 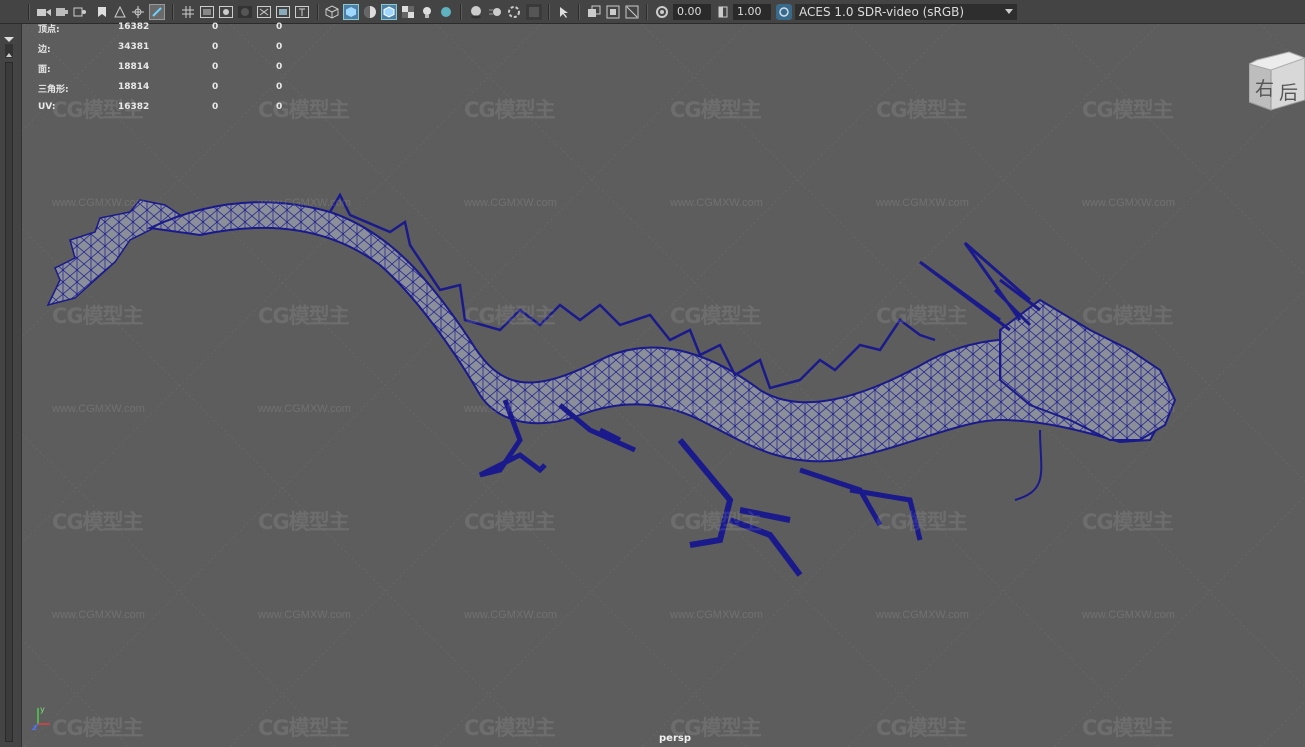 I want to click on camera-attributes-icon, so click(x=62, y=12).